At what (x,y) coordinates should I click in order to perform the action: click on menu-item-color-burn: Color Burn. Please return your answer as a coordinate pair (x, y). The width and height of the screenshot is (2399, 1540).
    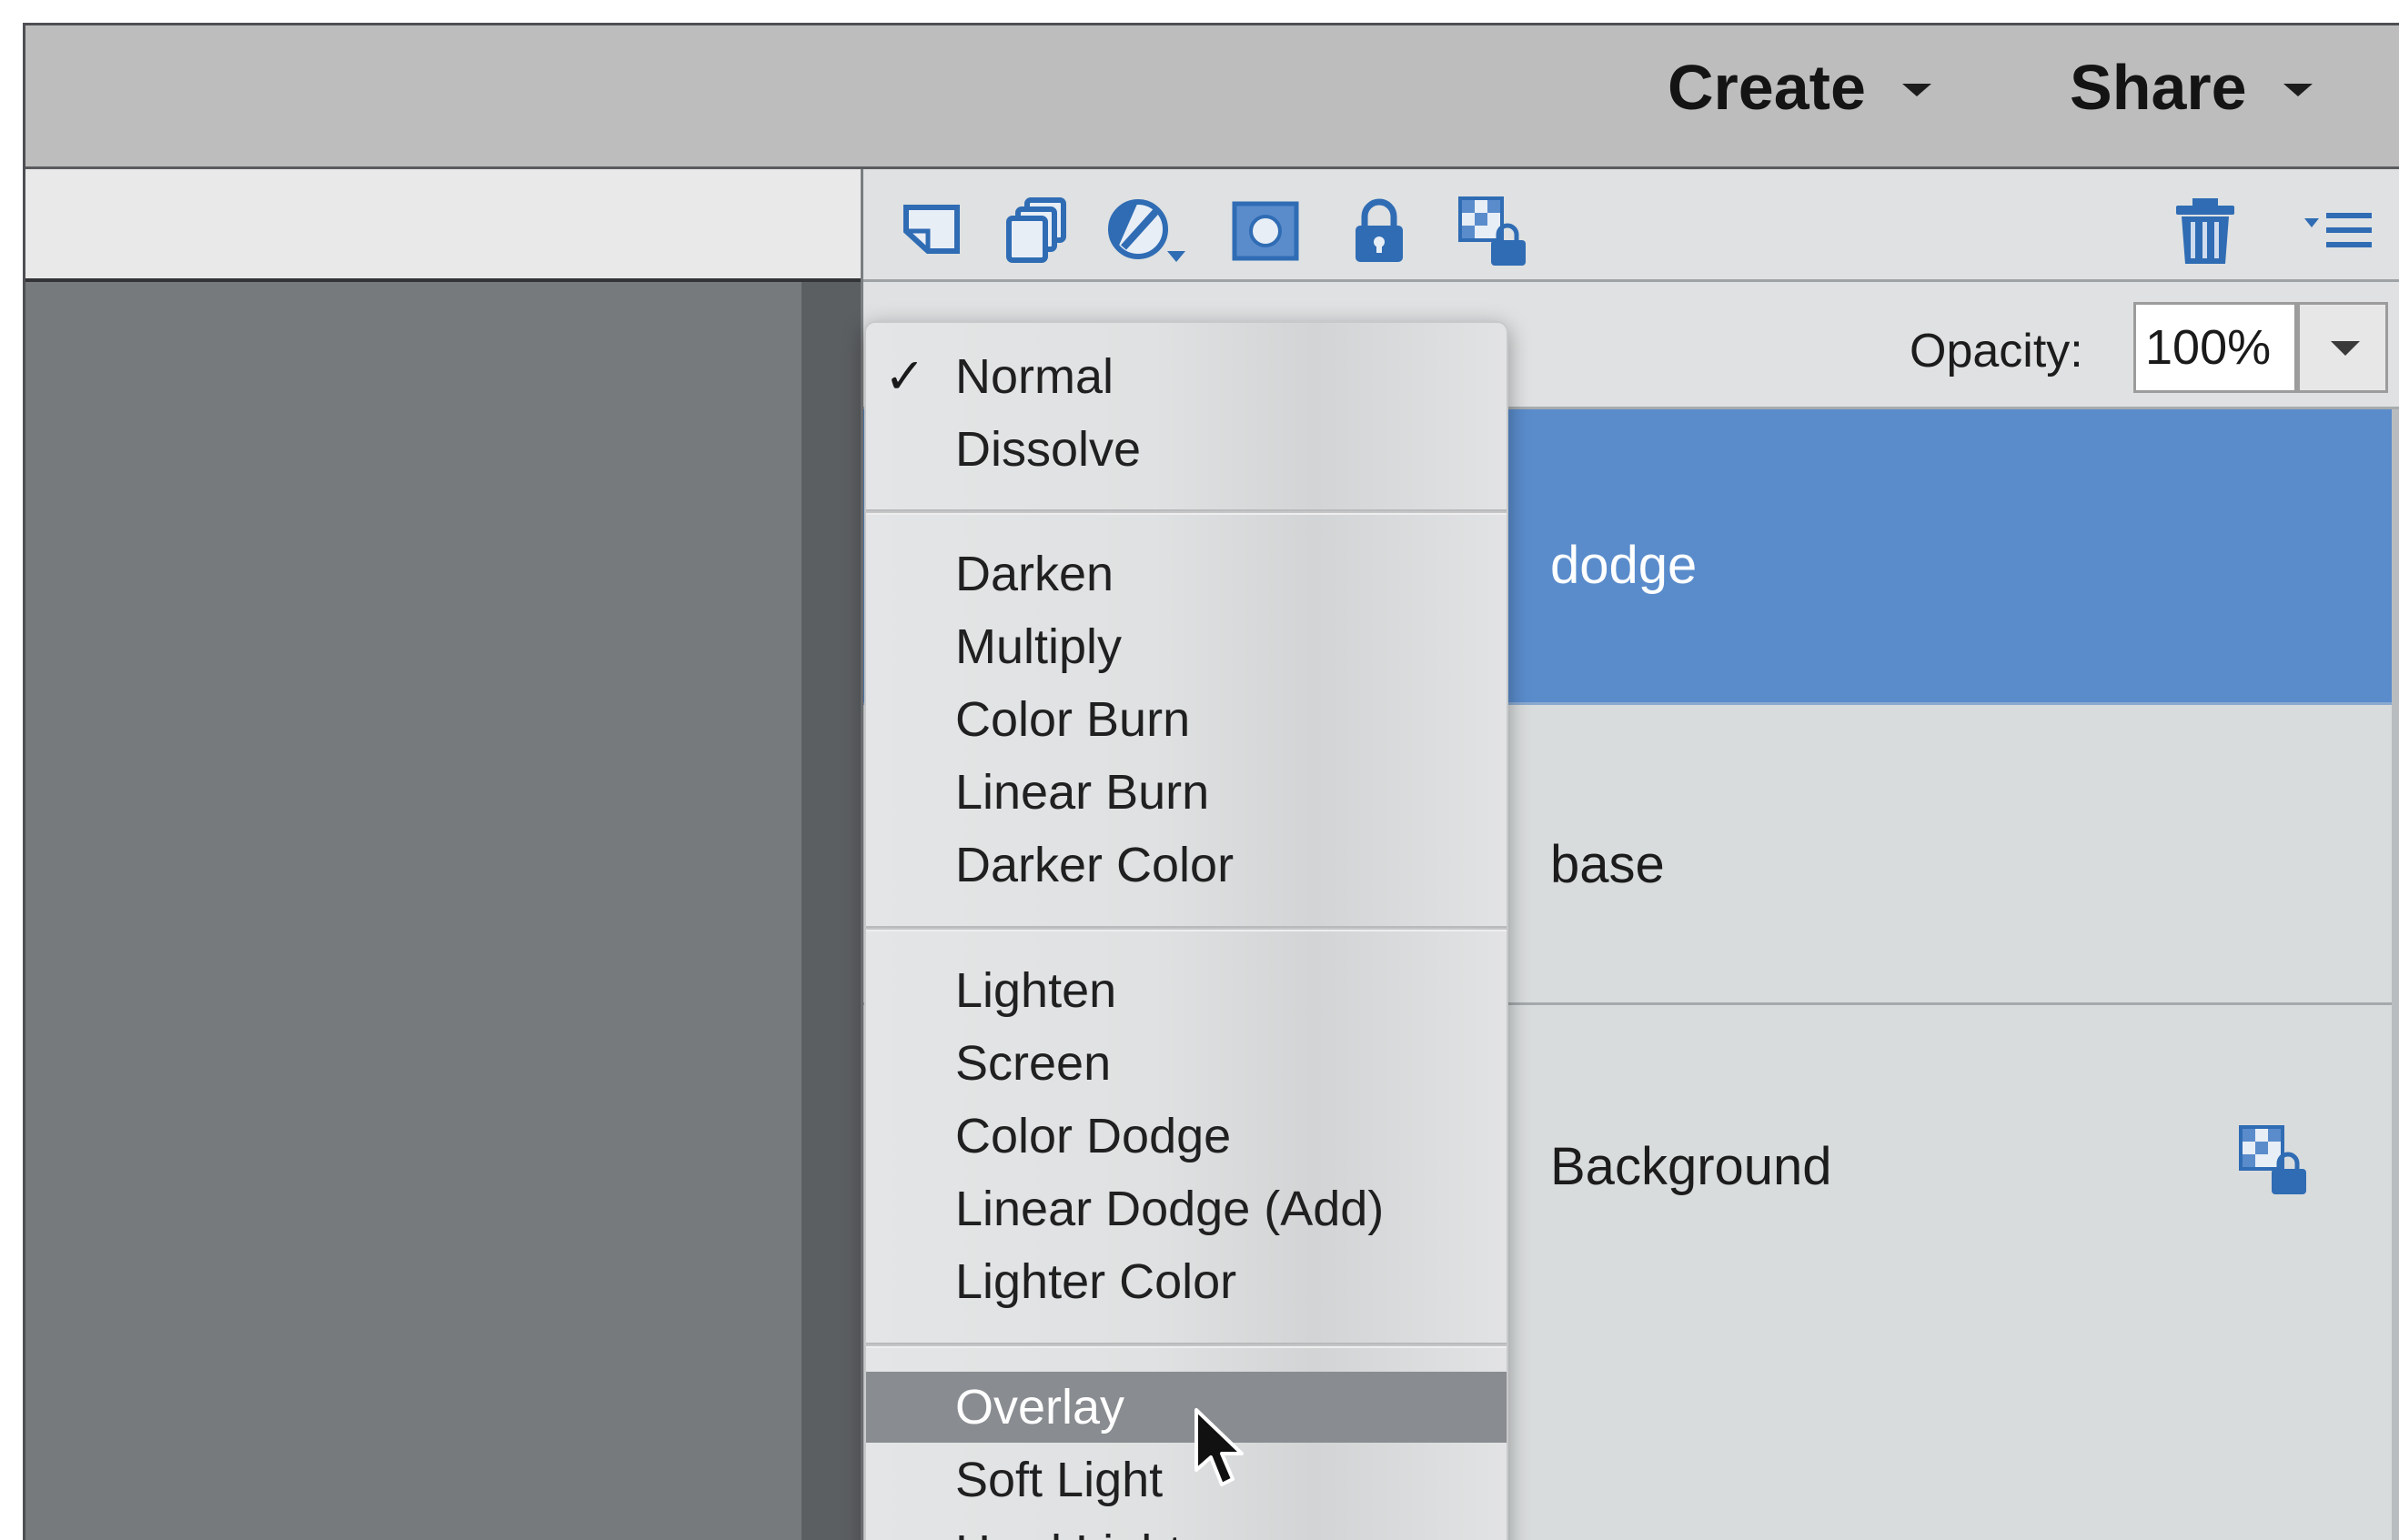
    Looking at the image, I should click on (1187, 719).